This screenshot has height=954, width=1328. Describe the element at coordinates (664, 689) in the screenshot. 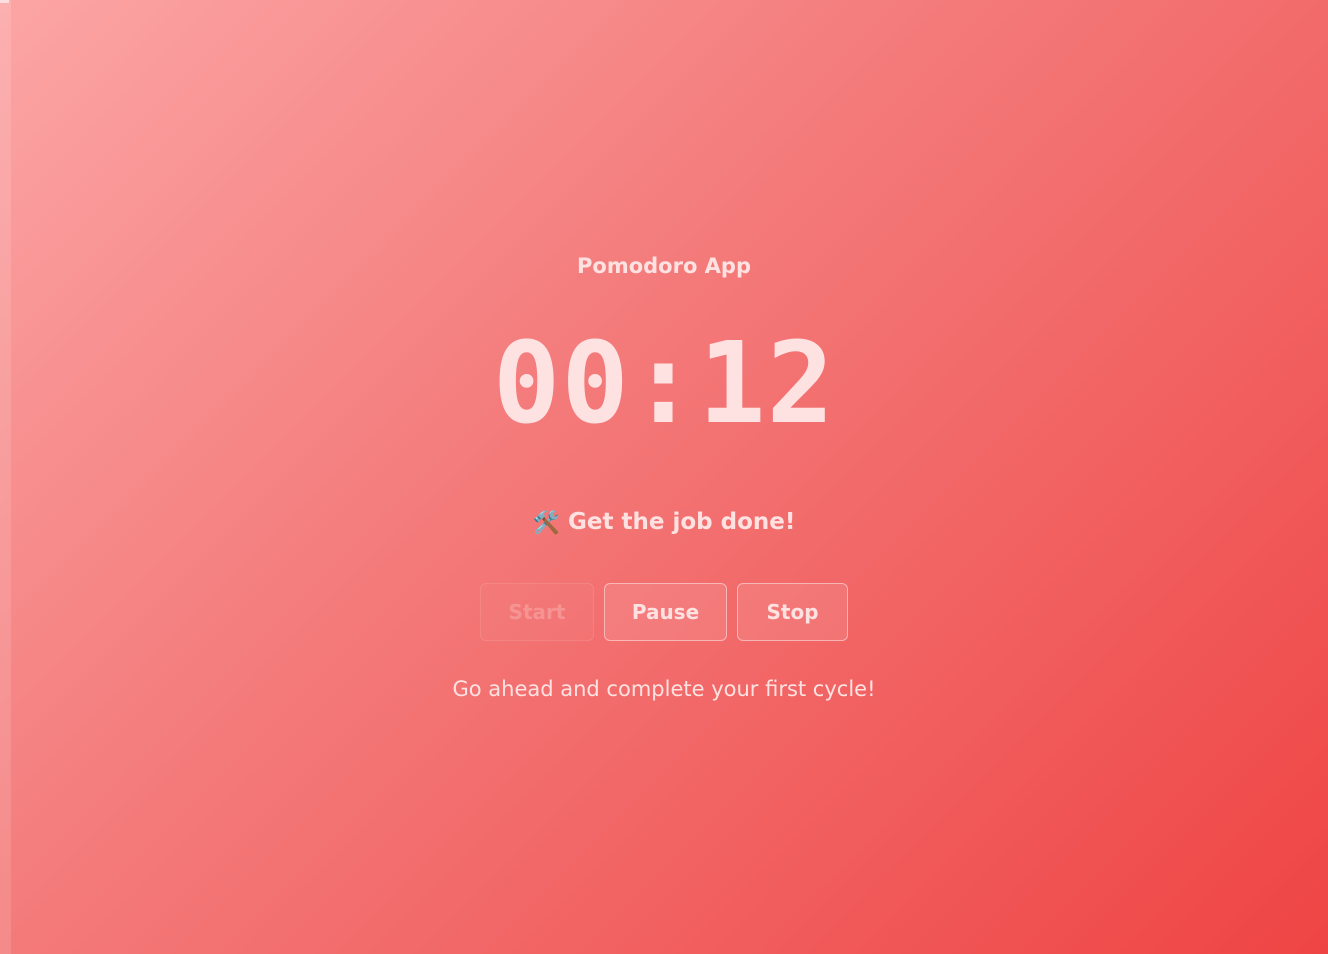

I see `status-message: Go ahead and complete your first cycle!` at that location.